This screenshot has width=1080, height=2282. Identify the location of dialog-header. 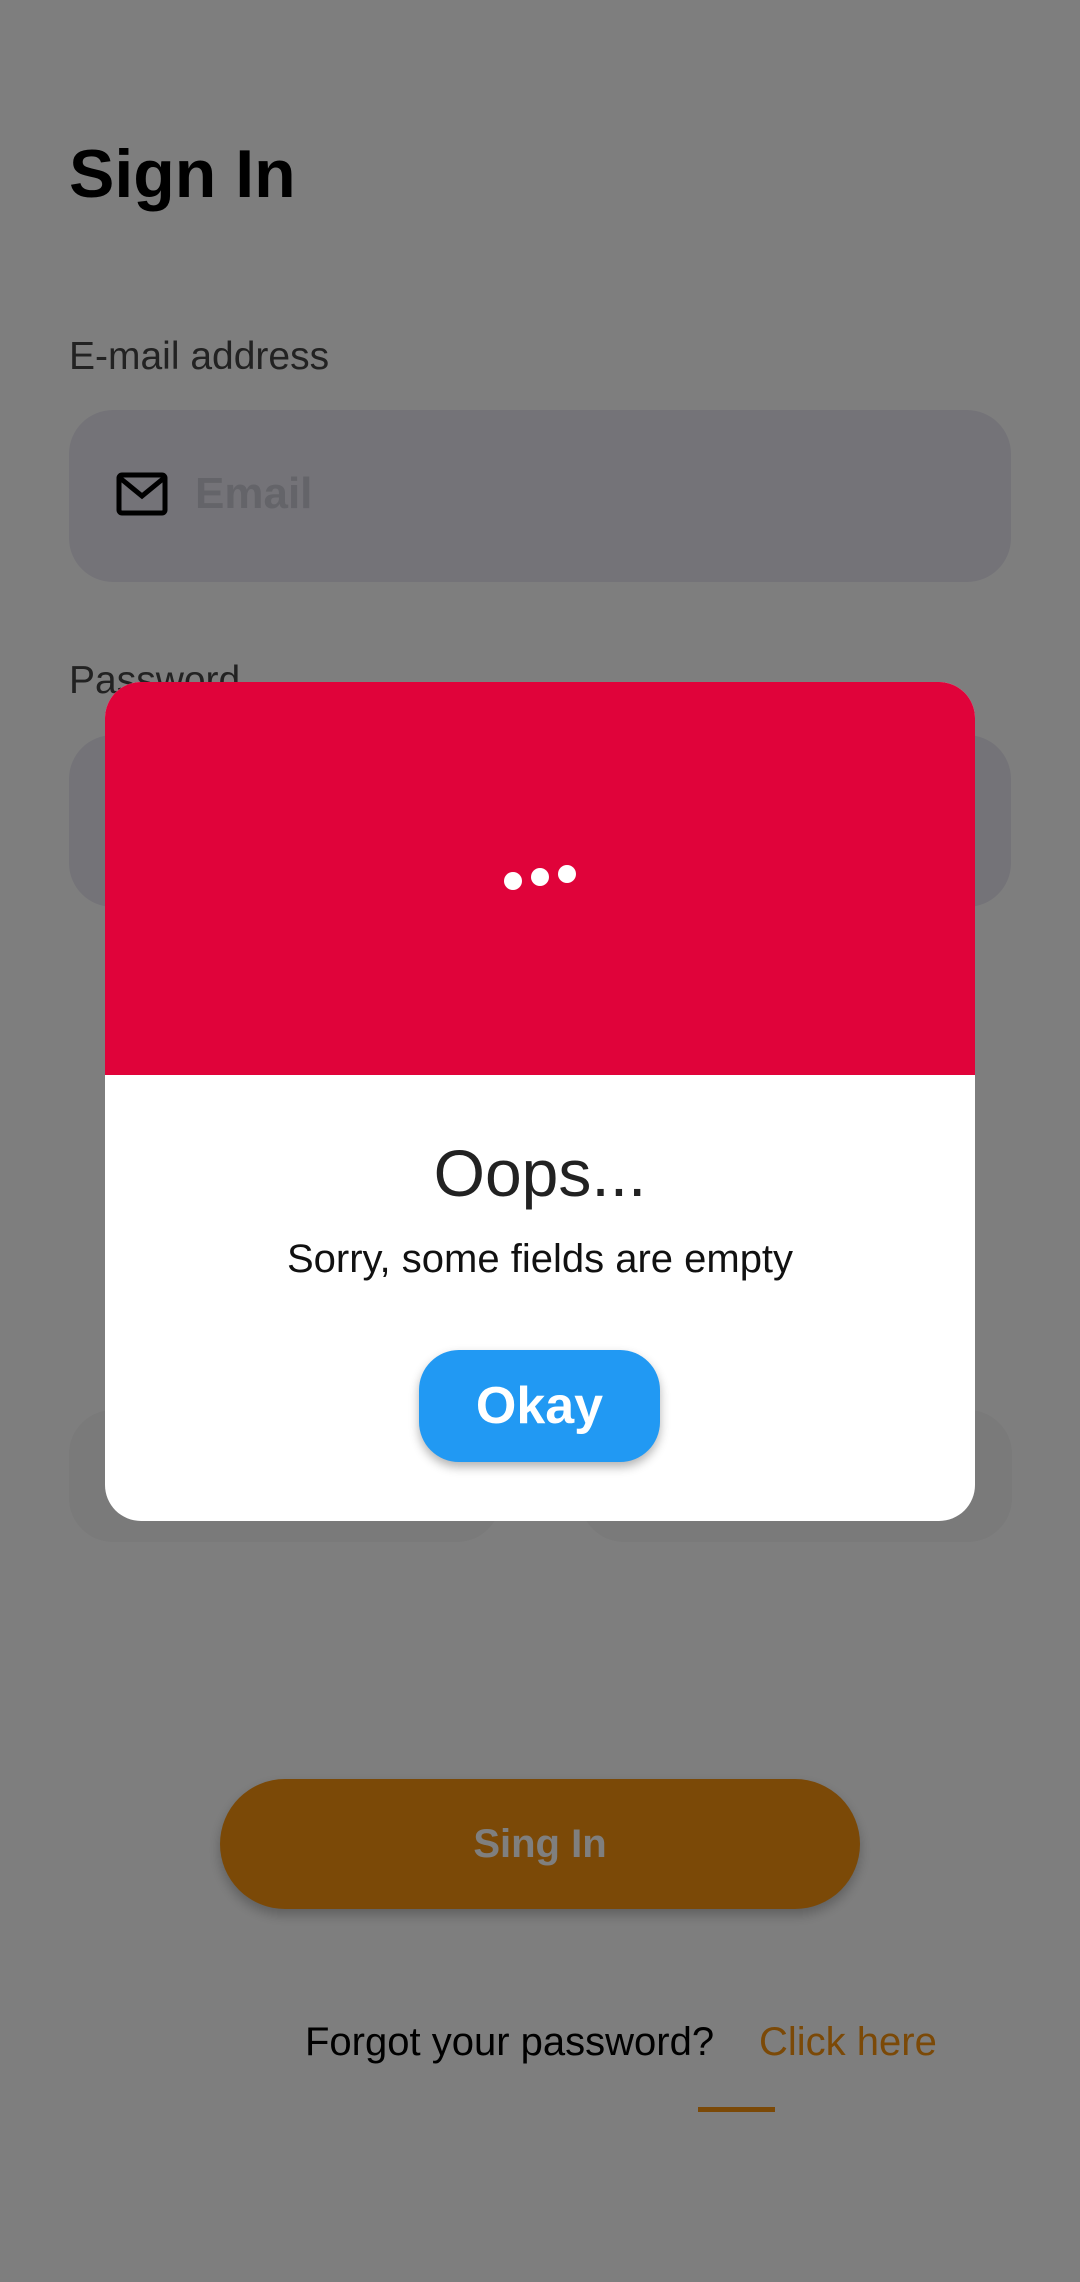
(540, 878).